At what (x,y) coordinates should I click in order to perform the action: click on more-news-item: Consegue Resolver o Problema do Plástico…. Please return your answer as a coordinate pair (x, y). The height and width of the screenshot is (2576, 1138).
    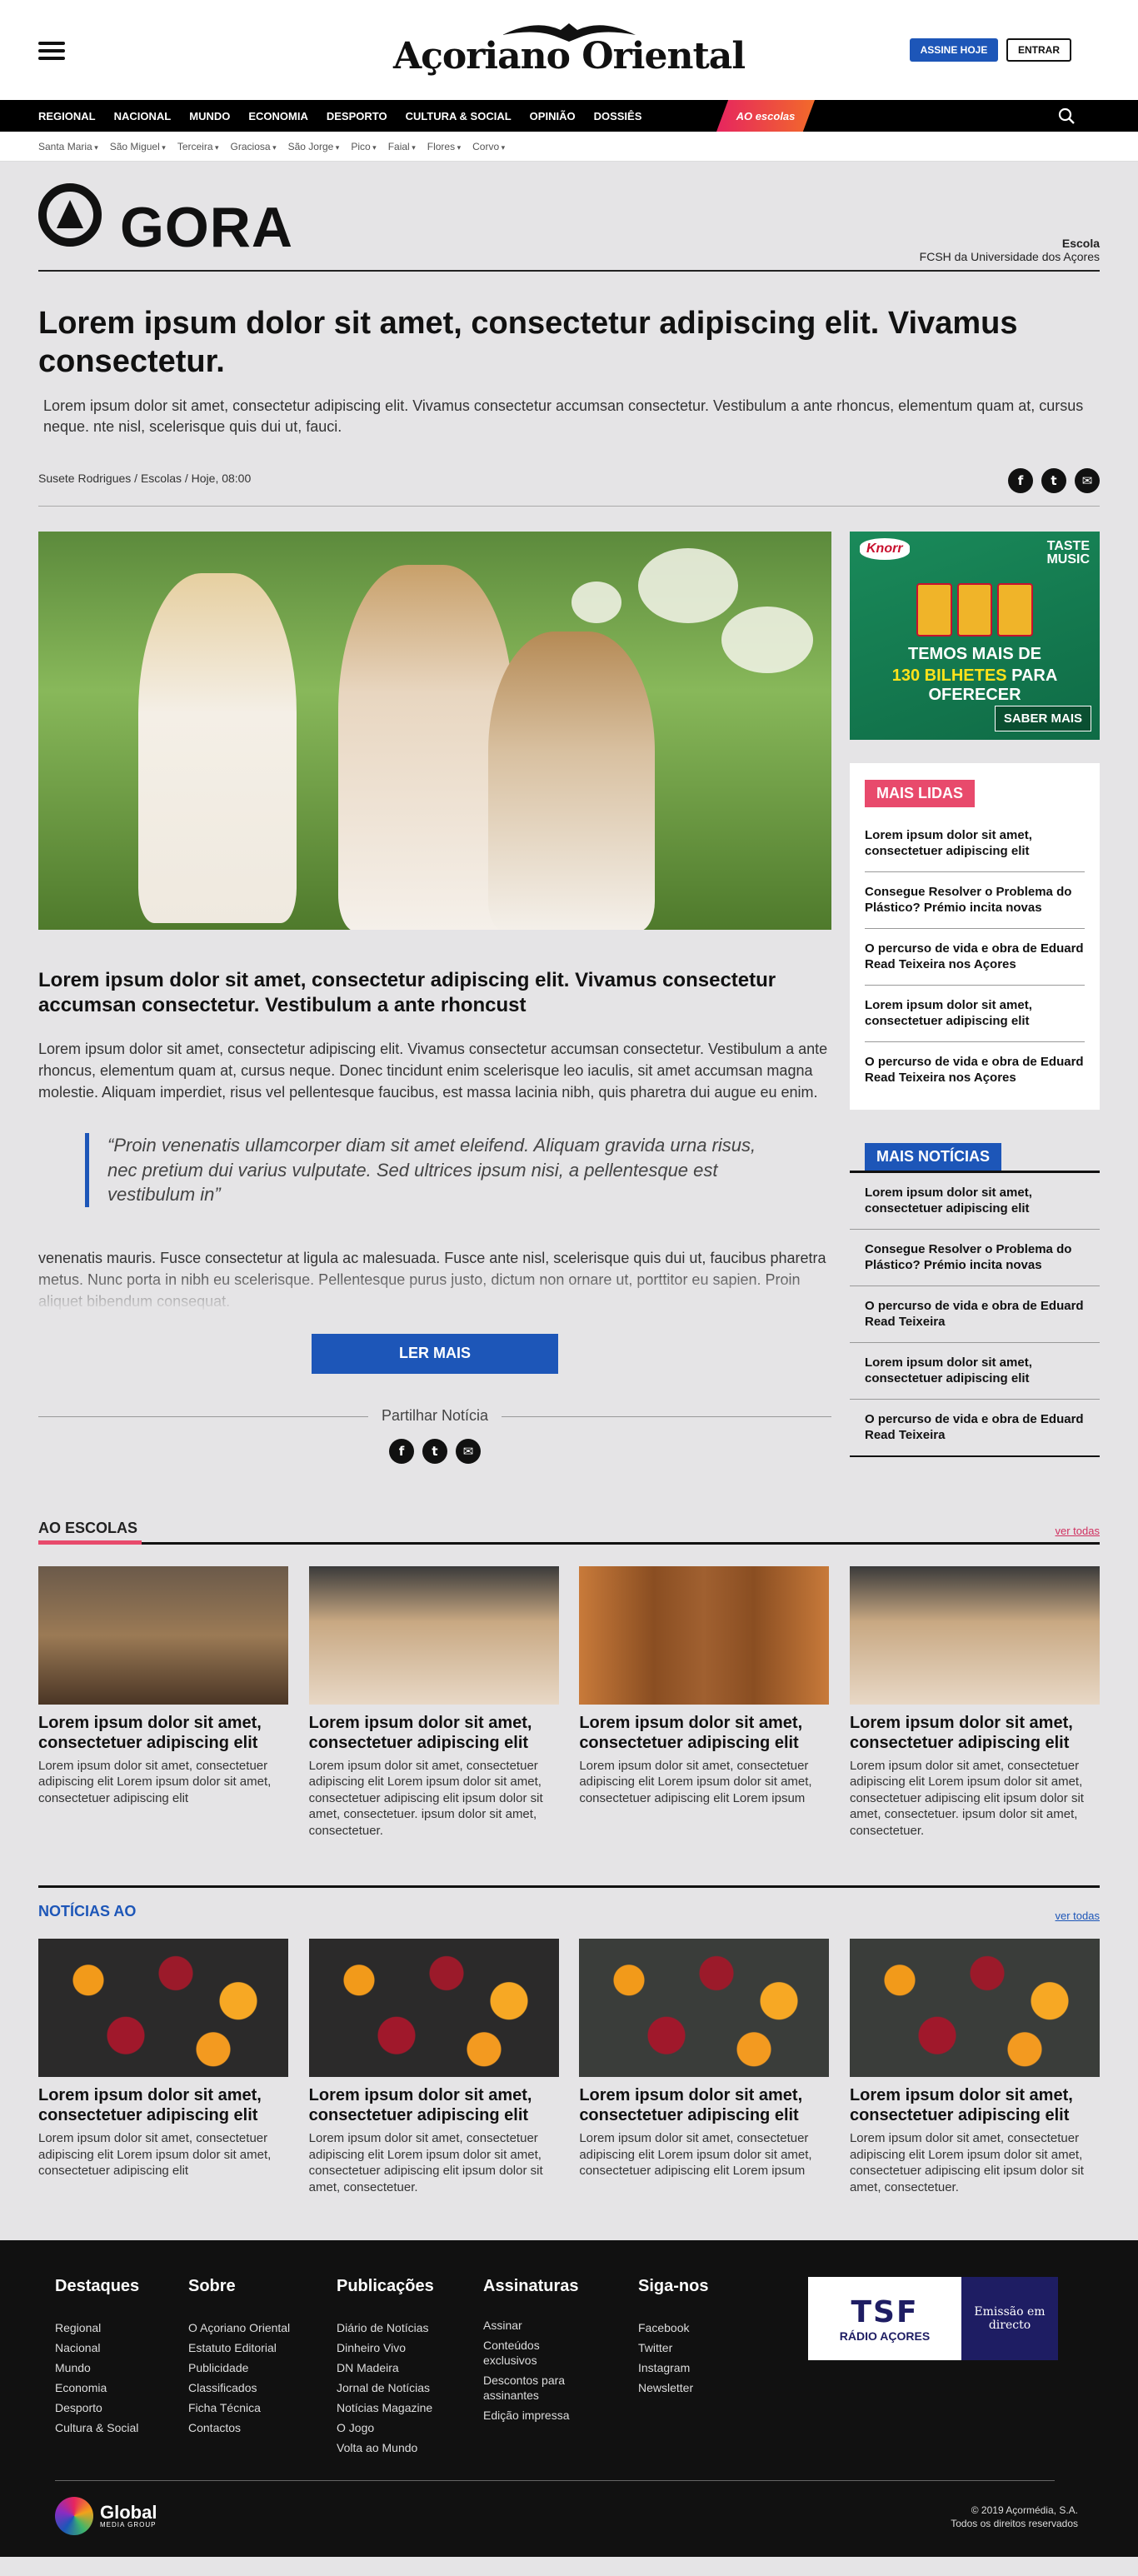
    Looking at the image, I should click on (975, 1258).